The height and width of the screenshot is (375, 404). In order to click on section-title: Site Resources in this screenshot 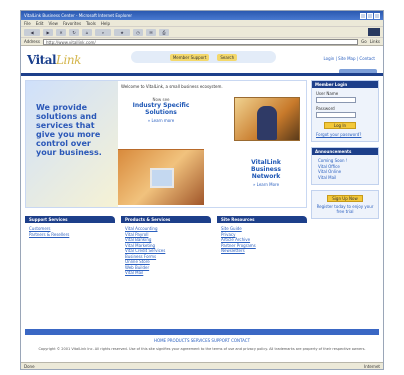, I will do `click(262, 219)`.